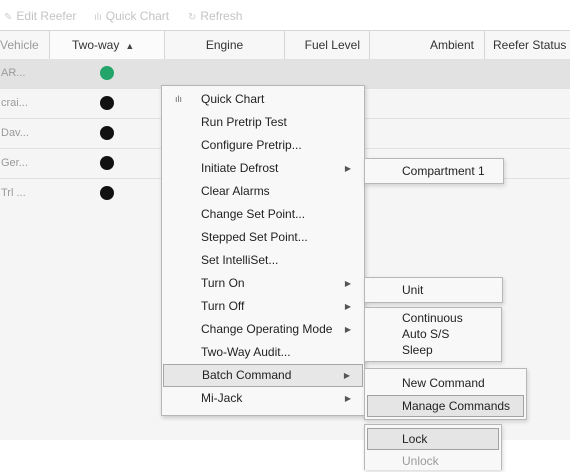 The height and width of the screenshot is (472, 570). What do you see at coordinates (131, 16) in the screenshot?
I see `quick-chart-button: ılı Quick Chart` at bounding box center [131, 16].